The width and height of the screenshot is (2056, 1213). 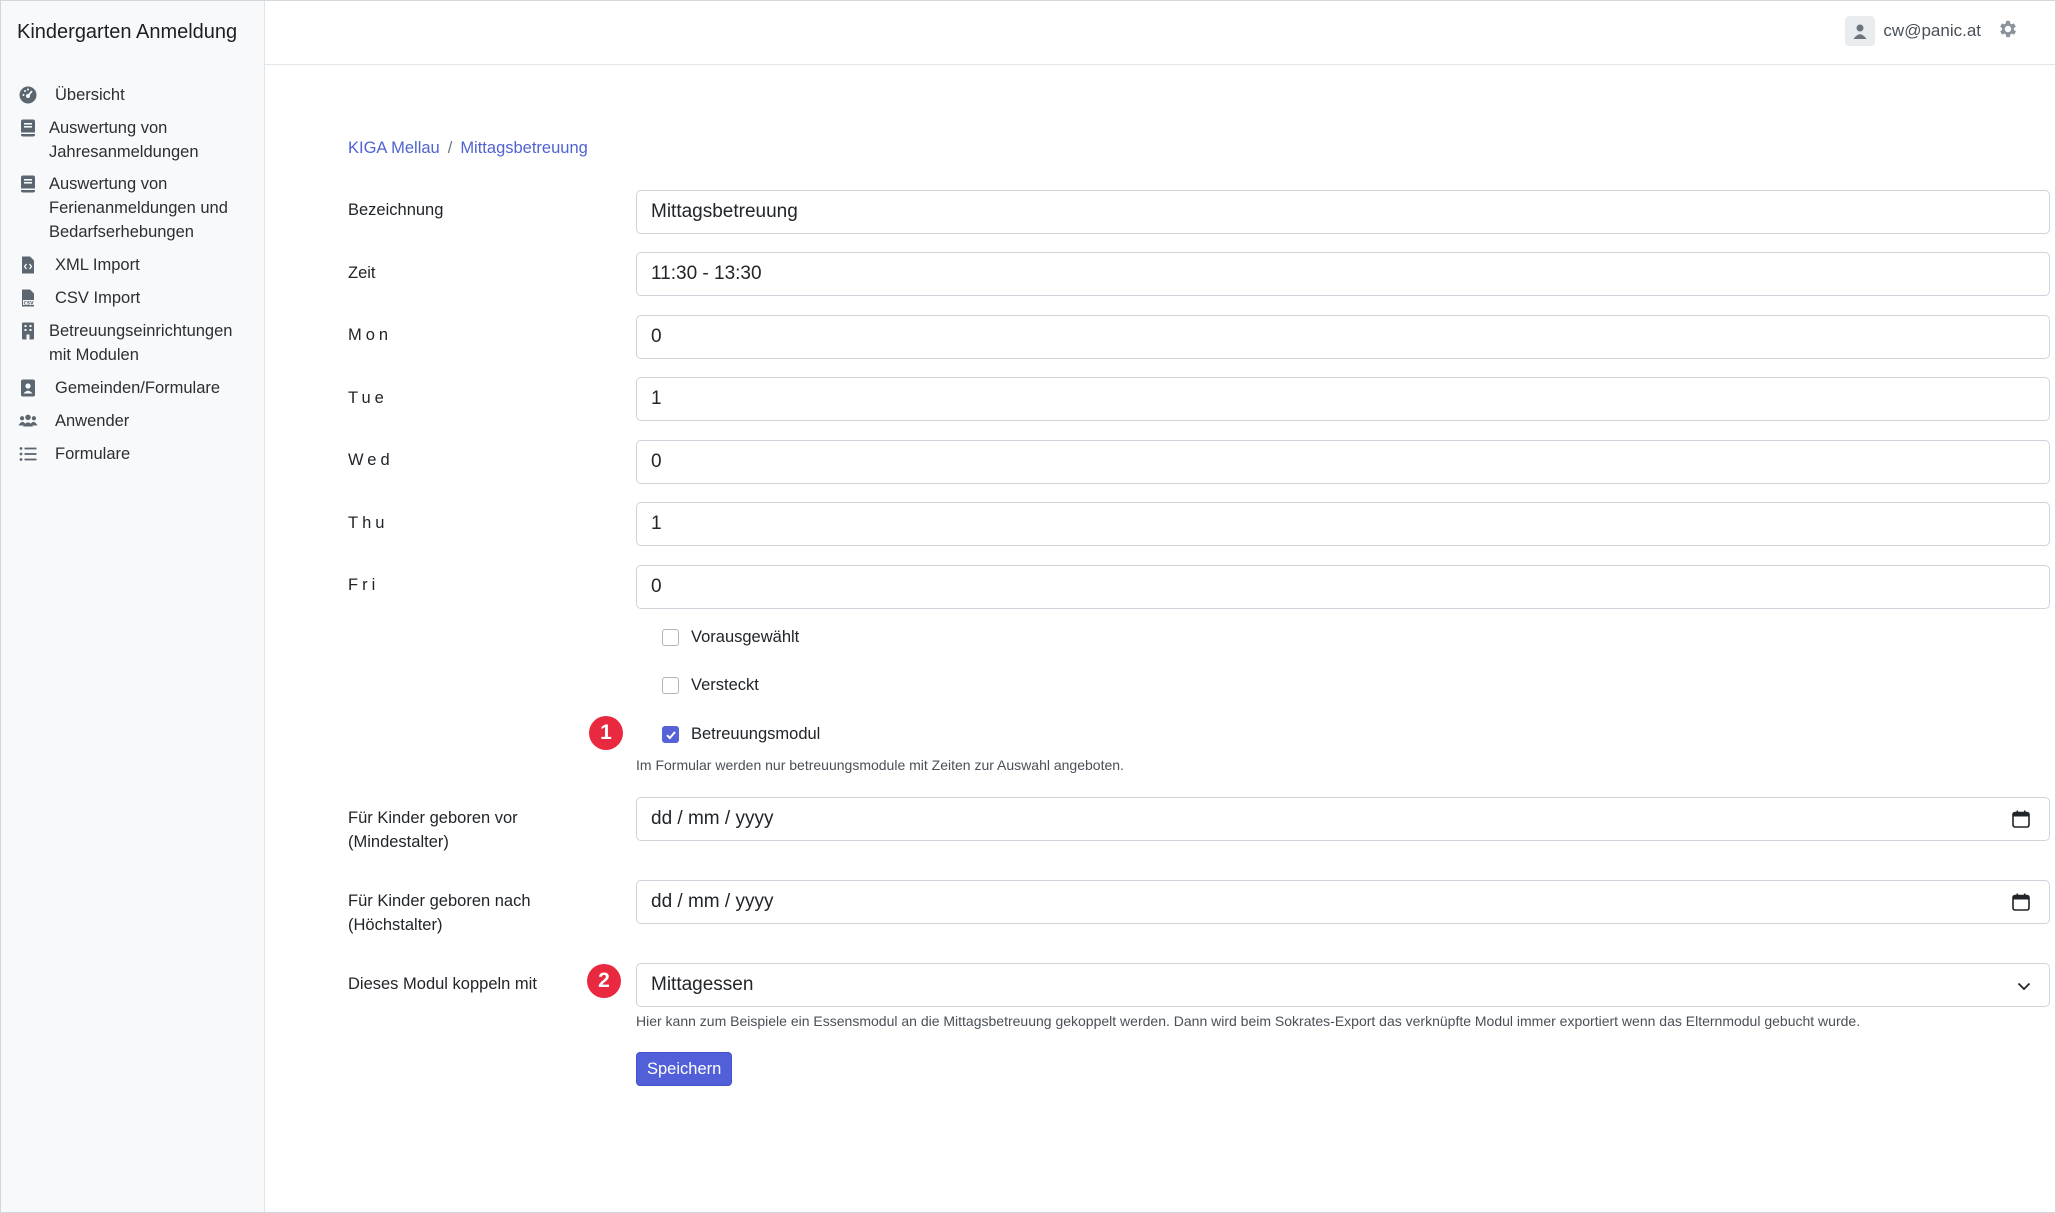 What do you see at coordinates (439, 913) in the screenshot?
I see `max-age-label: Für Kinder geboren nach (Höchstalter)` at bounding box center [439, 913].